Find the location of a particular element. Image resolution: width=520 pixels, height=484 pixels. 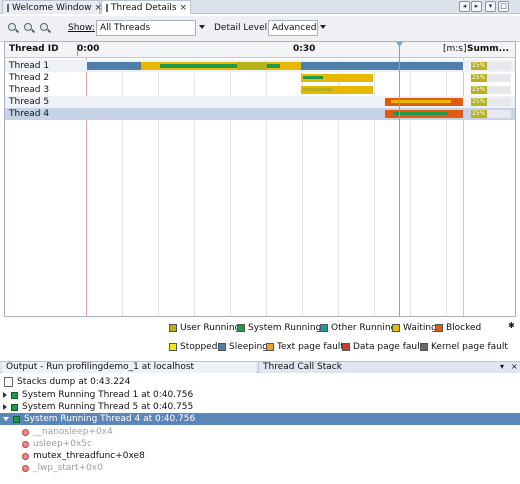

stack-entry-label: System Running Thread 1 at 0:40.756 is located at coordinates (108, 395).